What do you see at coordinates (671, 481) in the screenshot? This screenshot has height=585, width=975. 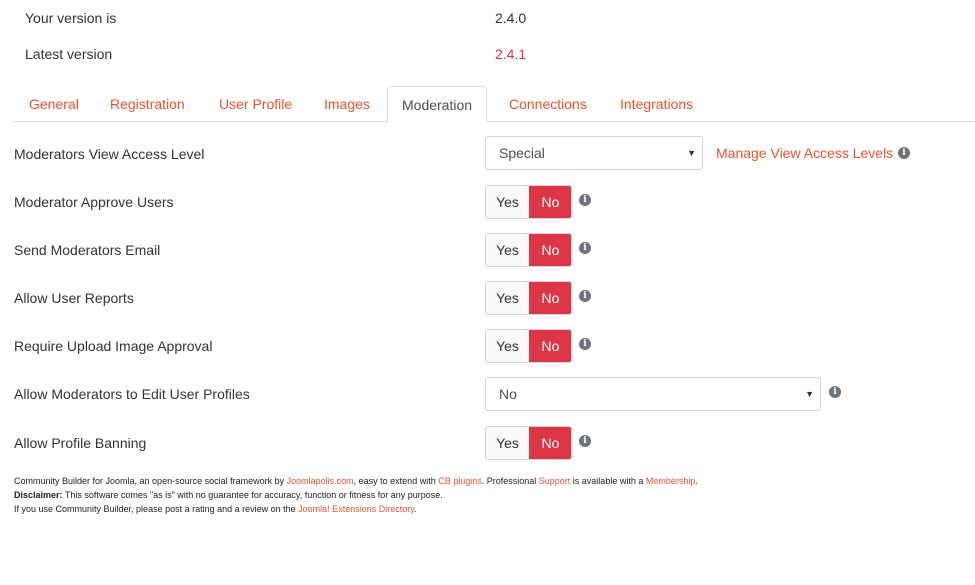 I see `membership-link: Membership` at bounding box center [671, 481].